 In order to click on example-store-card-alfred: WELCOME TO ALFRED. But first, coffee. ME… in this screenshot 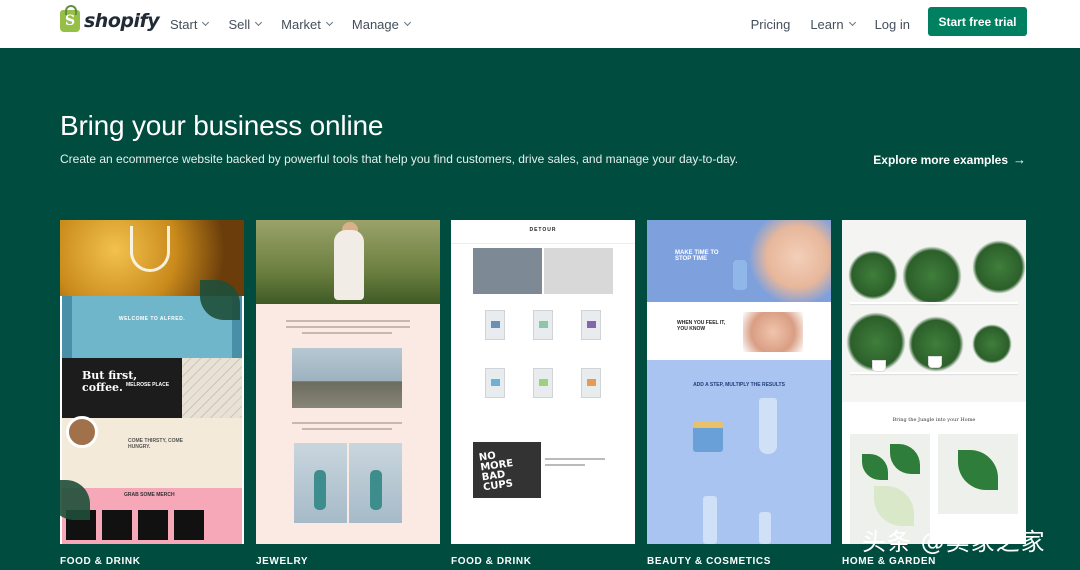, I will do `click(152, 382)`.